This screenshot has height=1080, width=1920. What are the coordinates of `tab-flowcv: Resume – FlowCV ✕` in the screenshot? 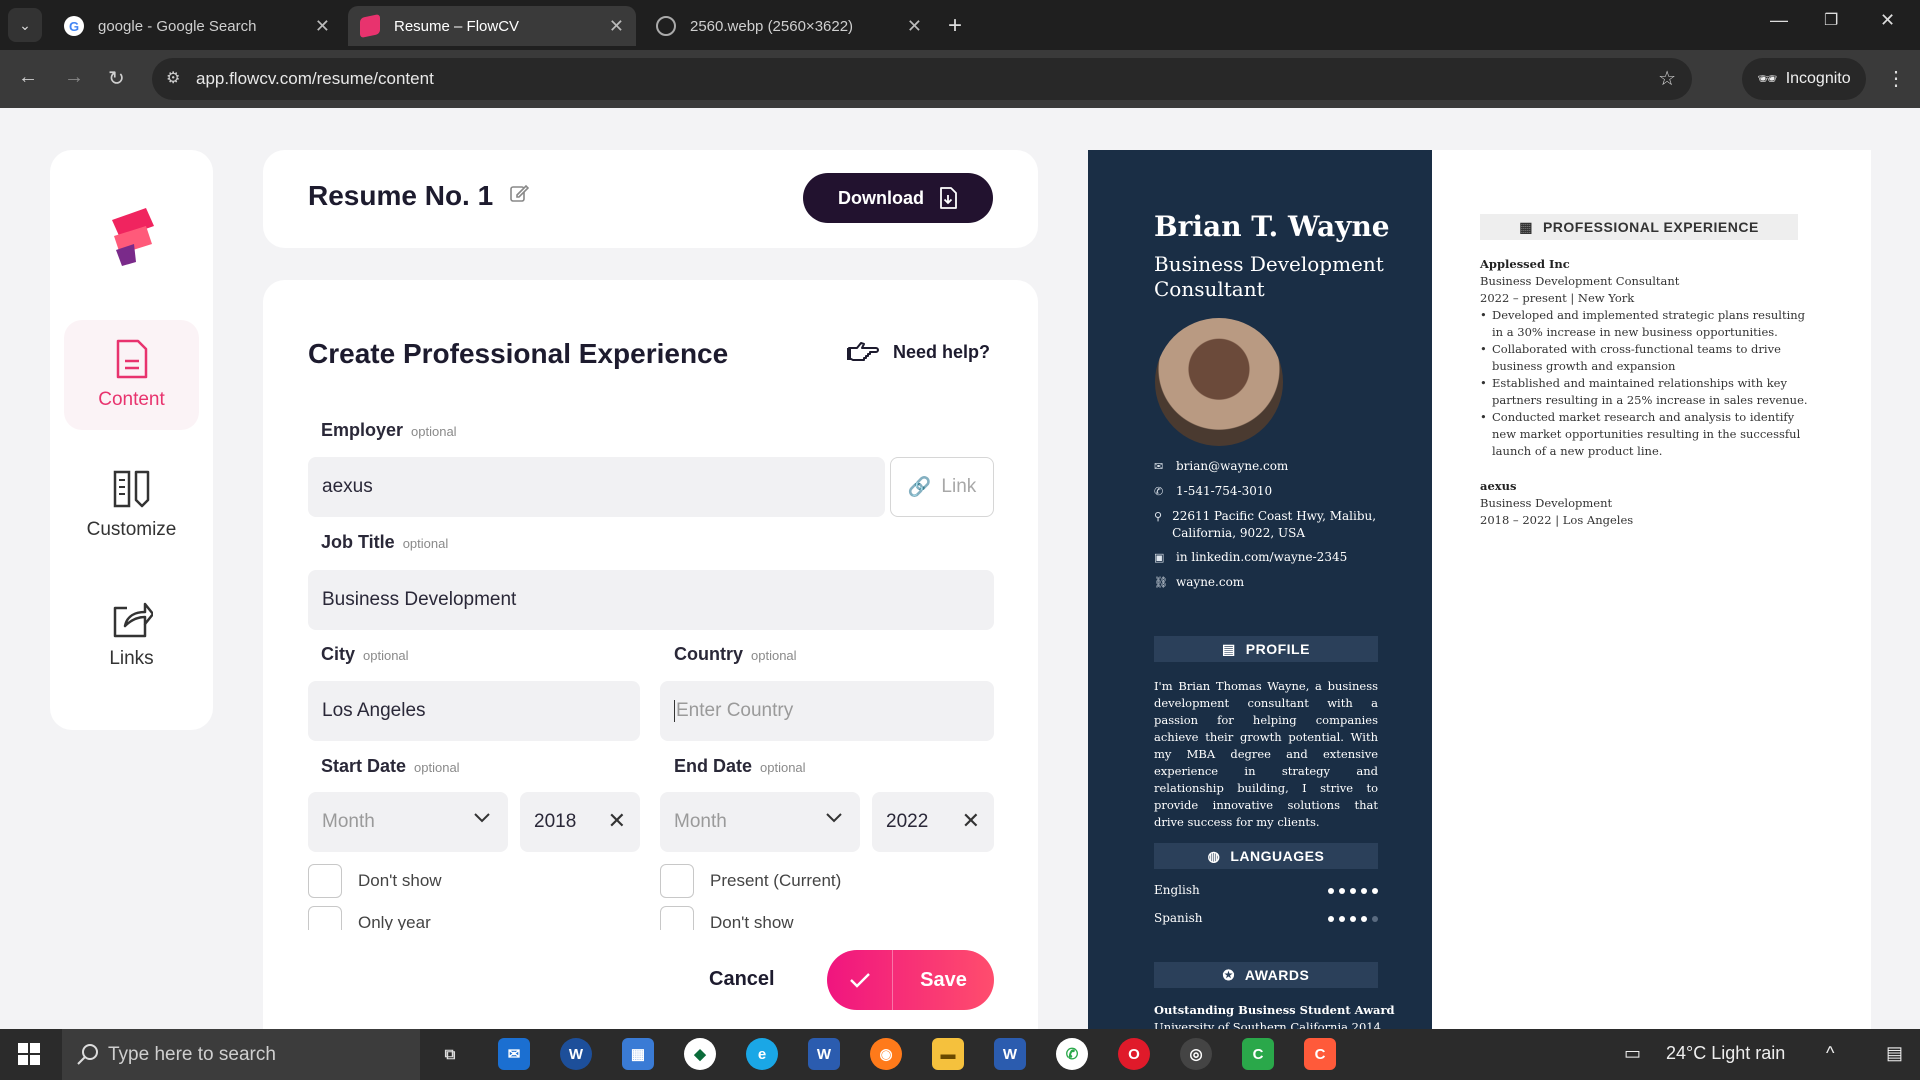 It's located at (492, 26).